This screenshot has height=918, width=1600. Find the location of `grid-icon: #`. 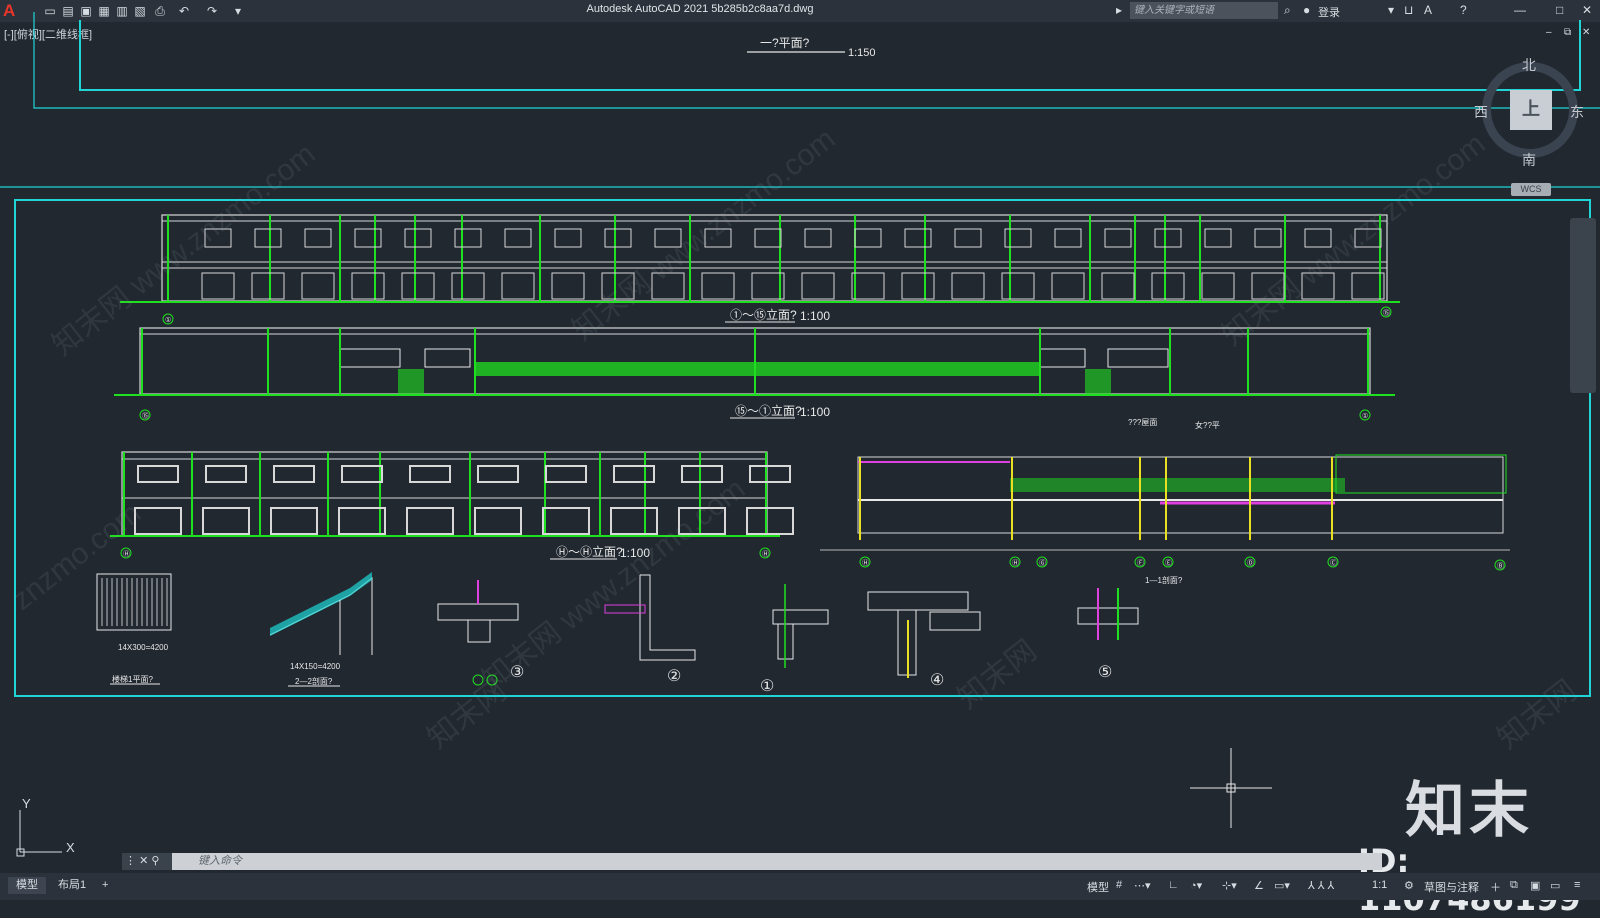

grid-icon: # is located at coordinates (1119, 885).